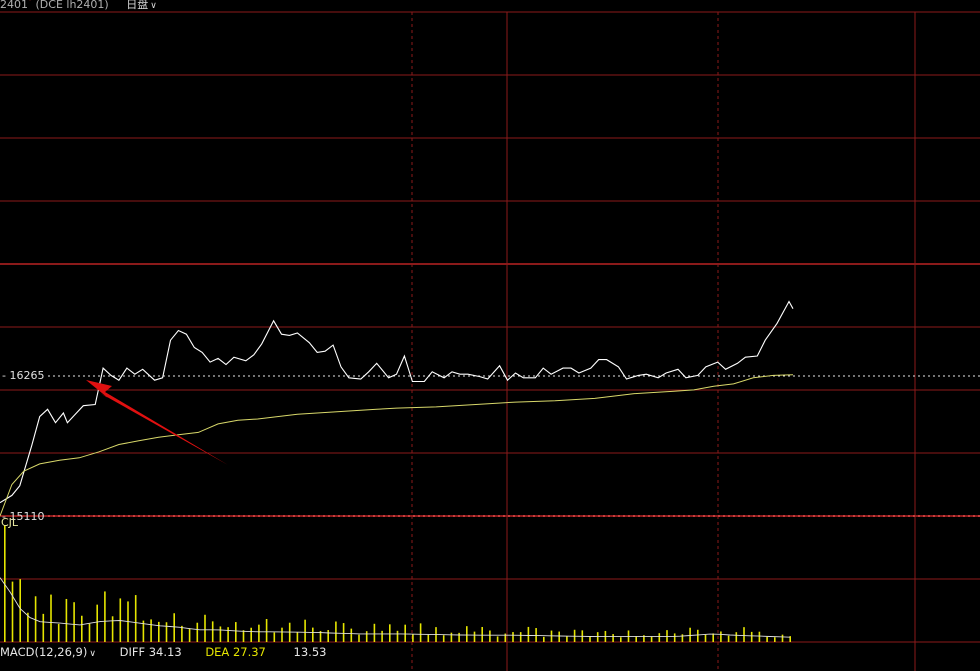 The image size is (980, 671). I want to click on macd-indicator-name: MACD(12,26,9), so click(43, 652).